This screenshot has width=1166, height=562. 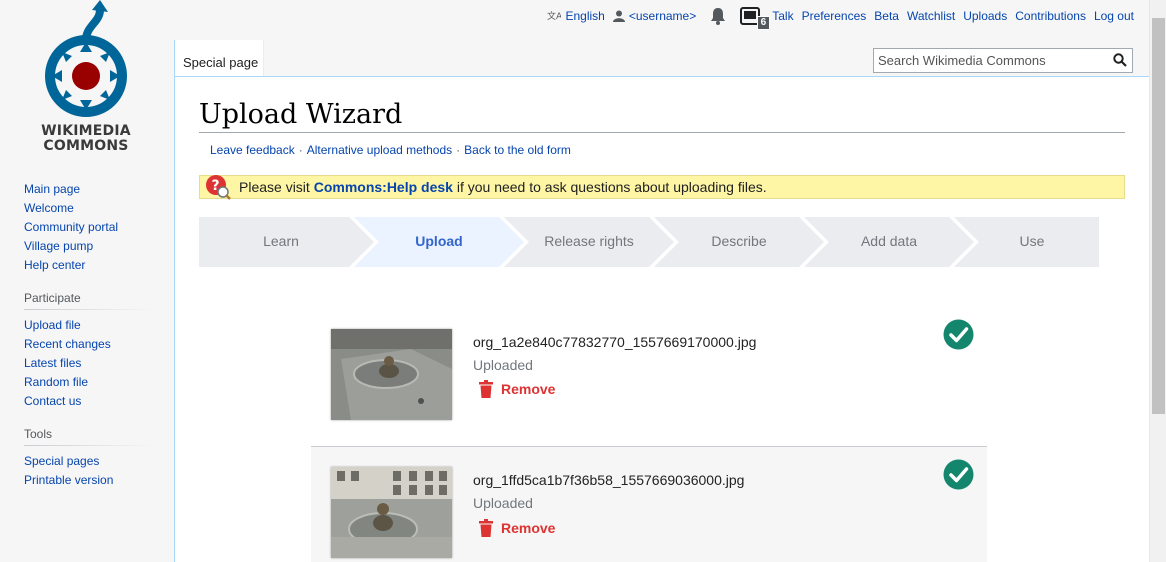 I want to click on language-link: English, so click(x=584, y=16).